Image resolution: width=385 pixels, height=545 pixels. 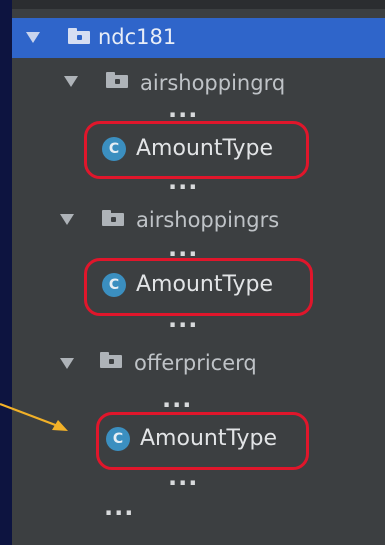 I want to click on annotation-arrow-icon, so click(x=34, y=416).